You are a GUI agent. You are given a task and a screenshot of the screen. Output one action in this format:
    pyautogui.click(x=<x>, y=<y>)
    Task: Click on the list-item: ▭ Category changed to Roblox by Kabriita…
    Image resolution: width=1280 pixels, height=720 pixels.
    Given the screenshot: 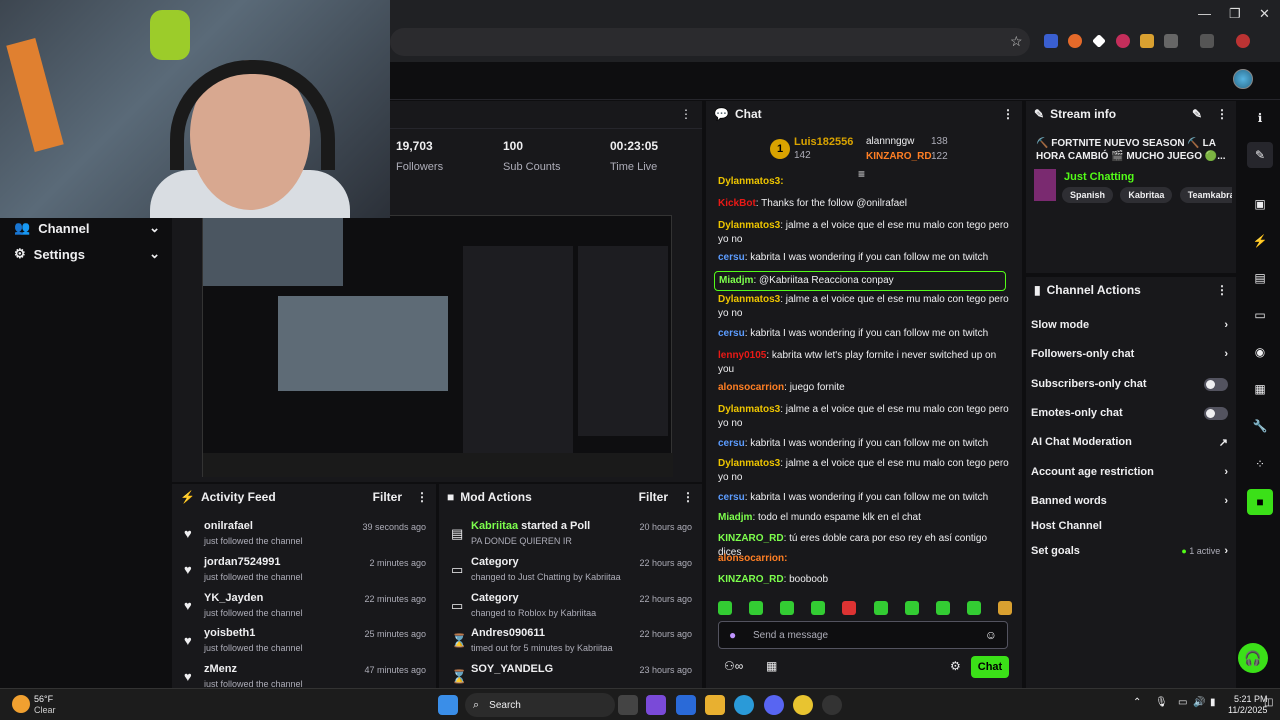 What is the action you would take?
    pyautogui.click(x=570, y=610)
    